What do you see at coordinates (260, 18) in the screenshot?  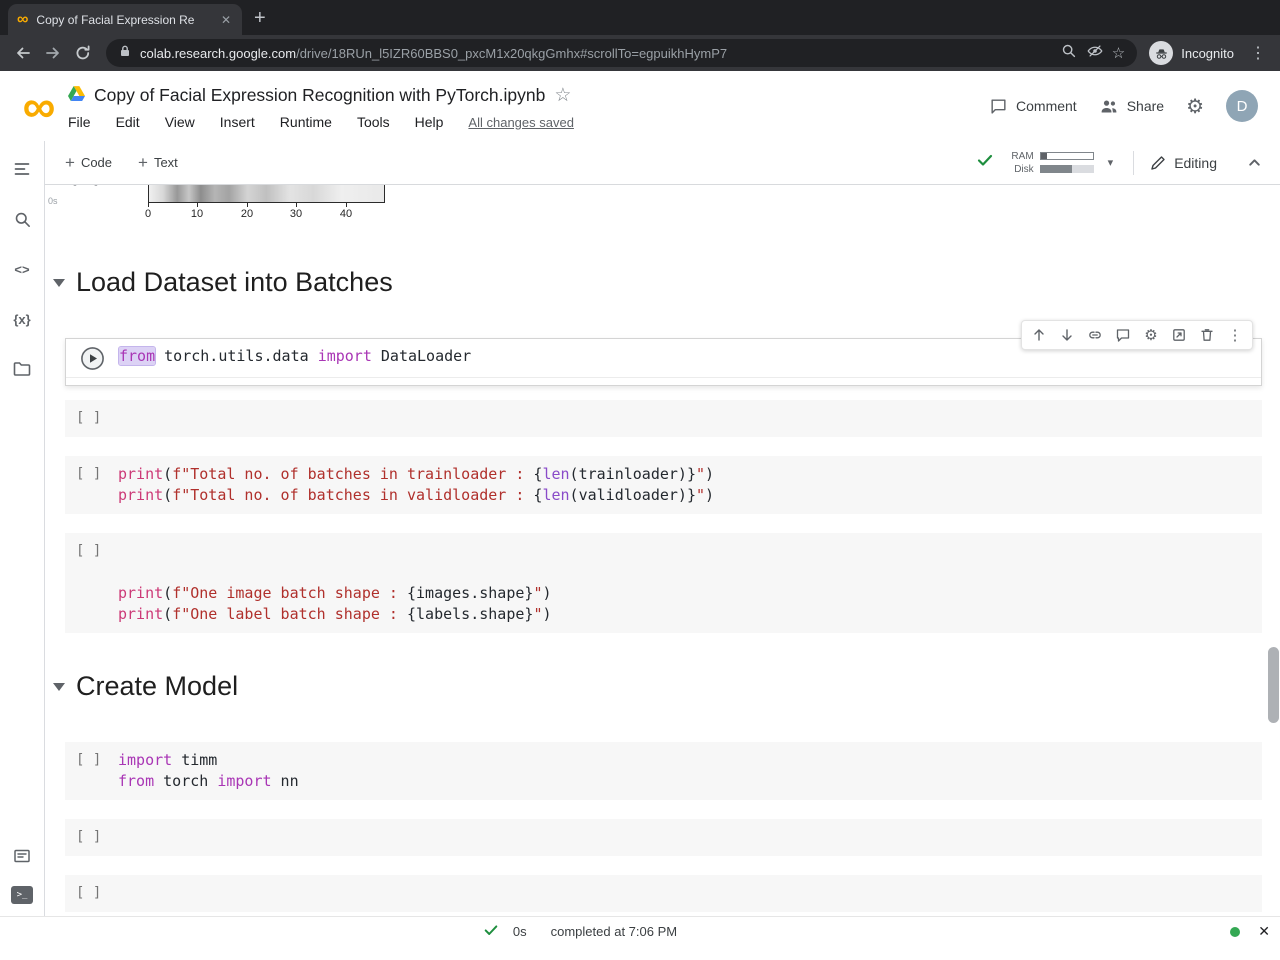 I see `new-tab-button: +` at bounding box center [260, 18].